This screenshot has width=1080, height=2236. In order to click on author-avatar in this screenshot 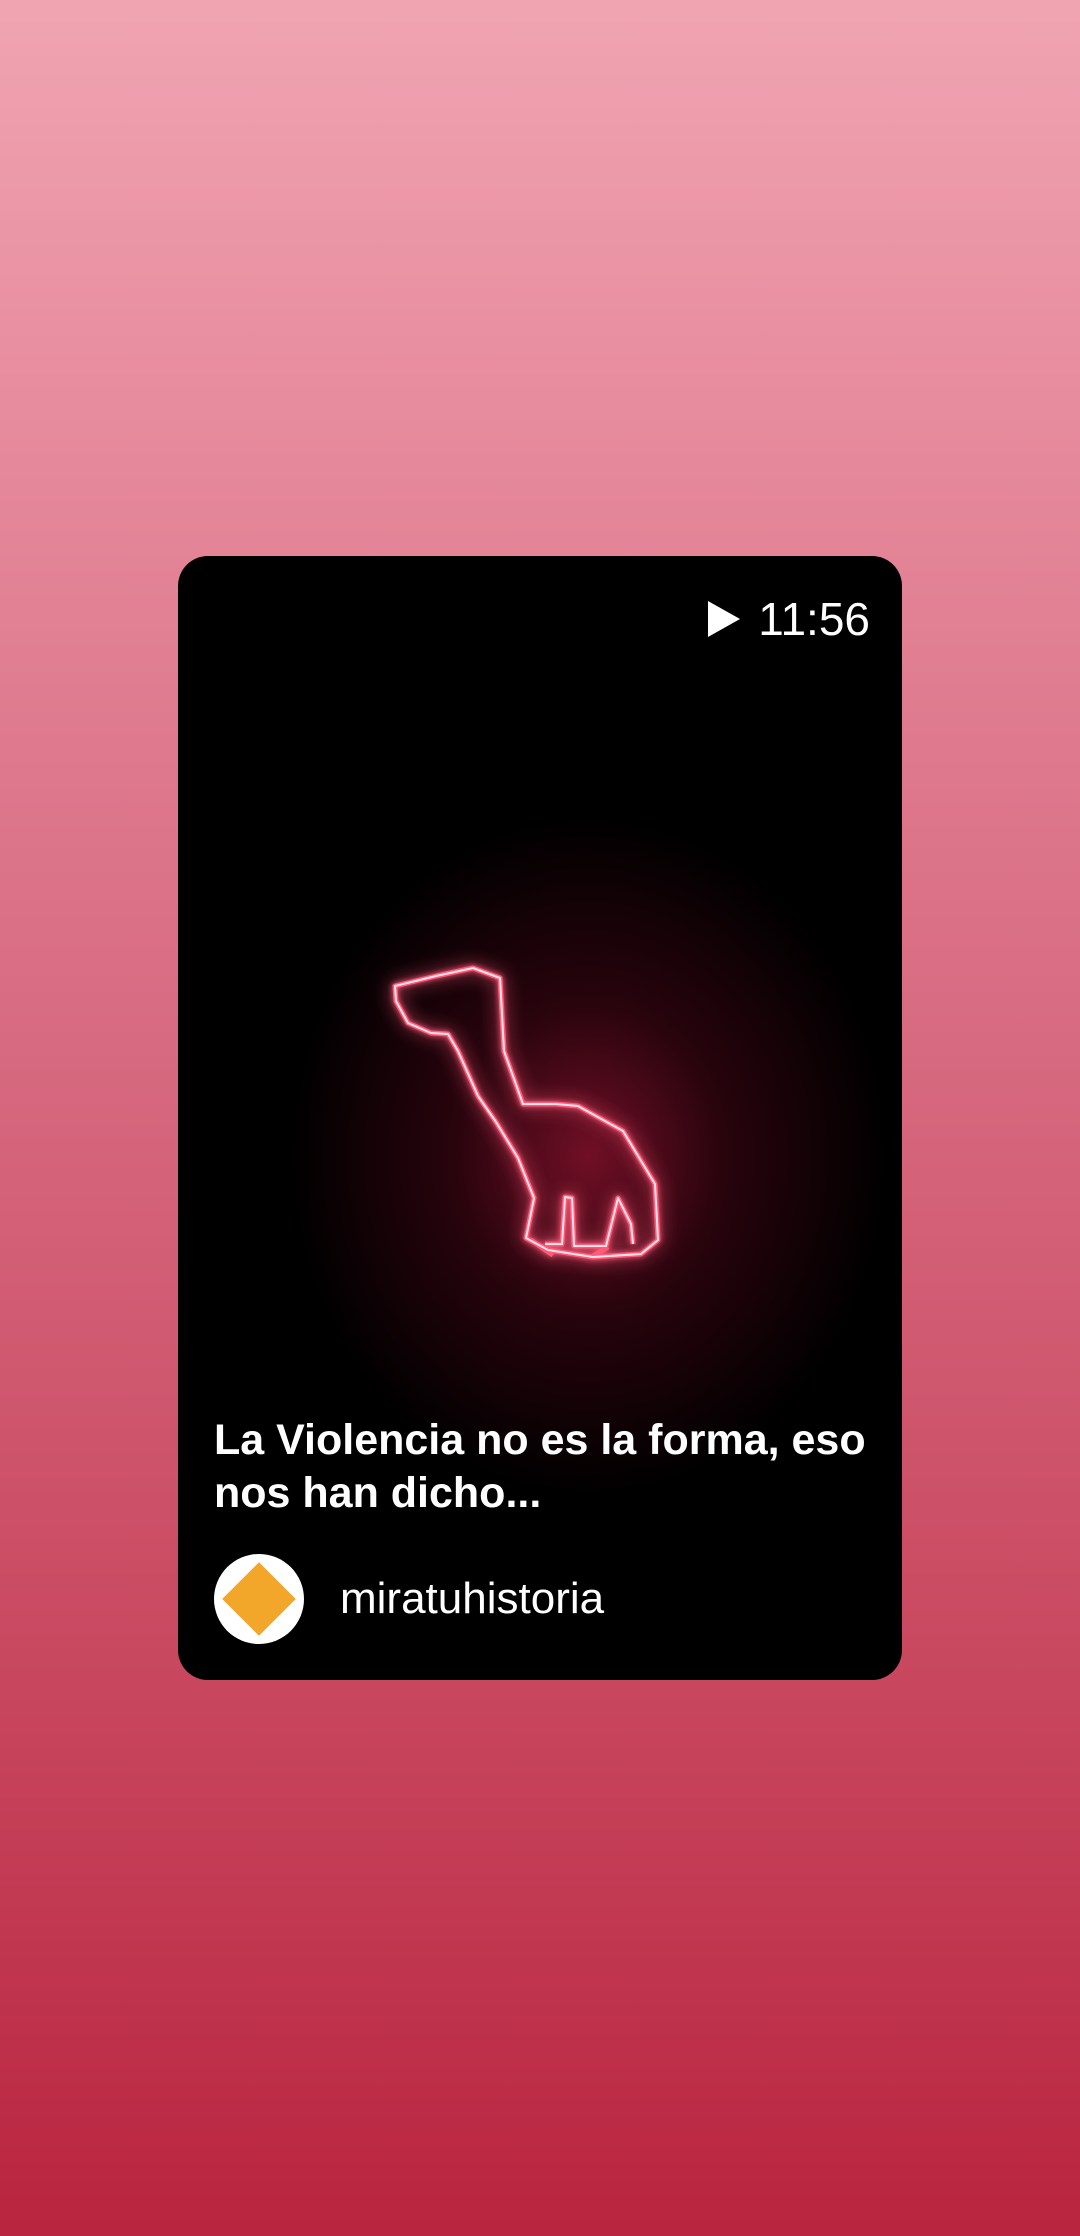, I will do `click(259, 1599)`.